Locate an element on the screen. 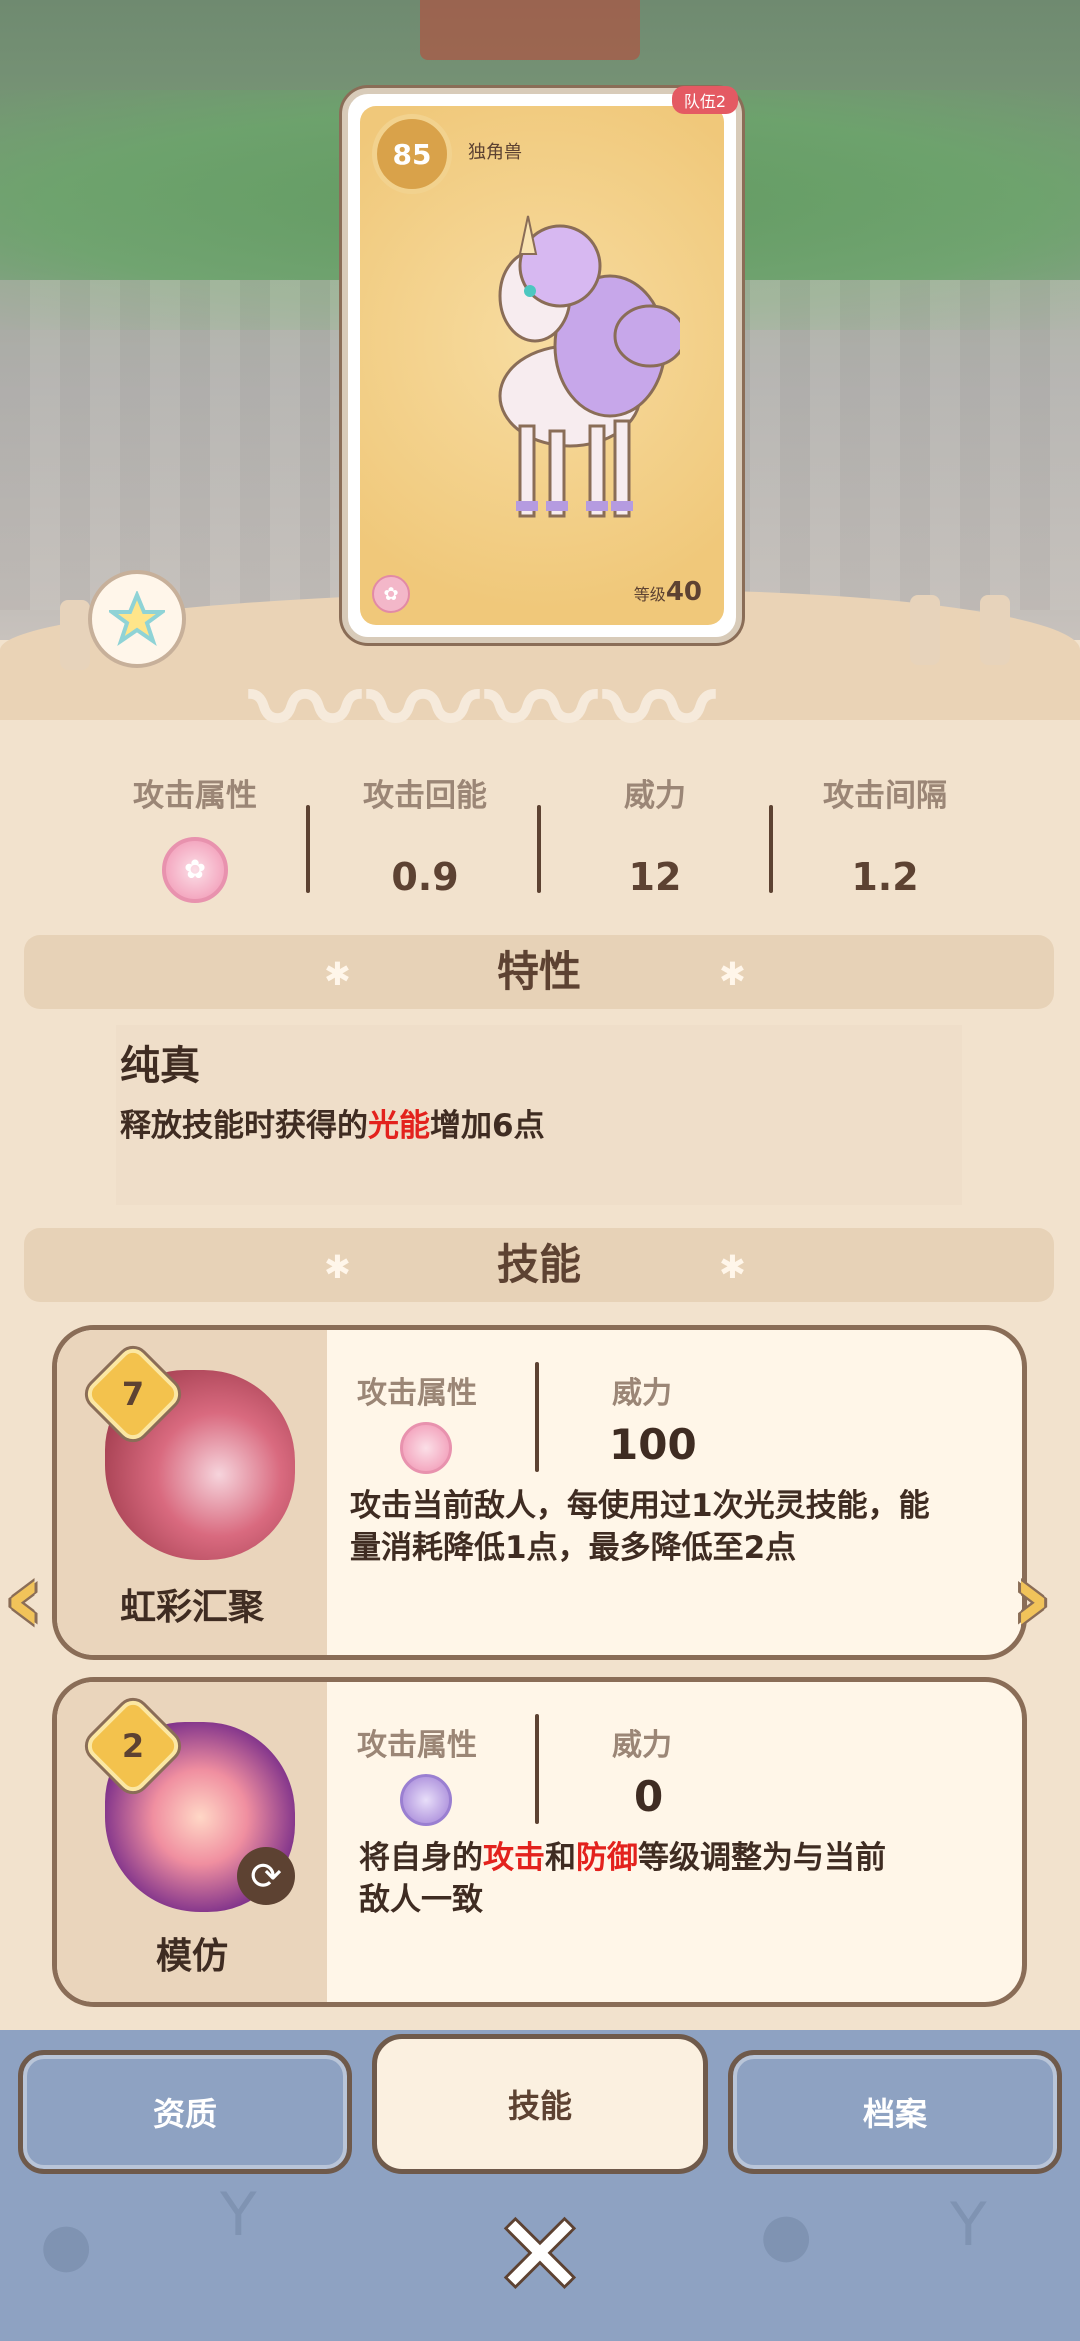 The image size is (1080, 2341). card-art: 85 独角兽 ✿ 等级40 is located at coordinates (542, 365).